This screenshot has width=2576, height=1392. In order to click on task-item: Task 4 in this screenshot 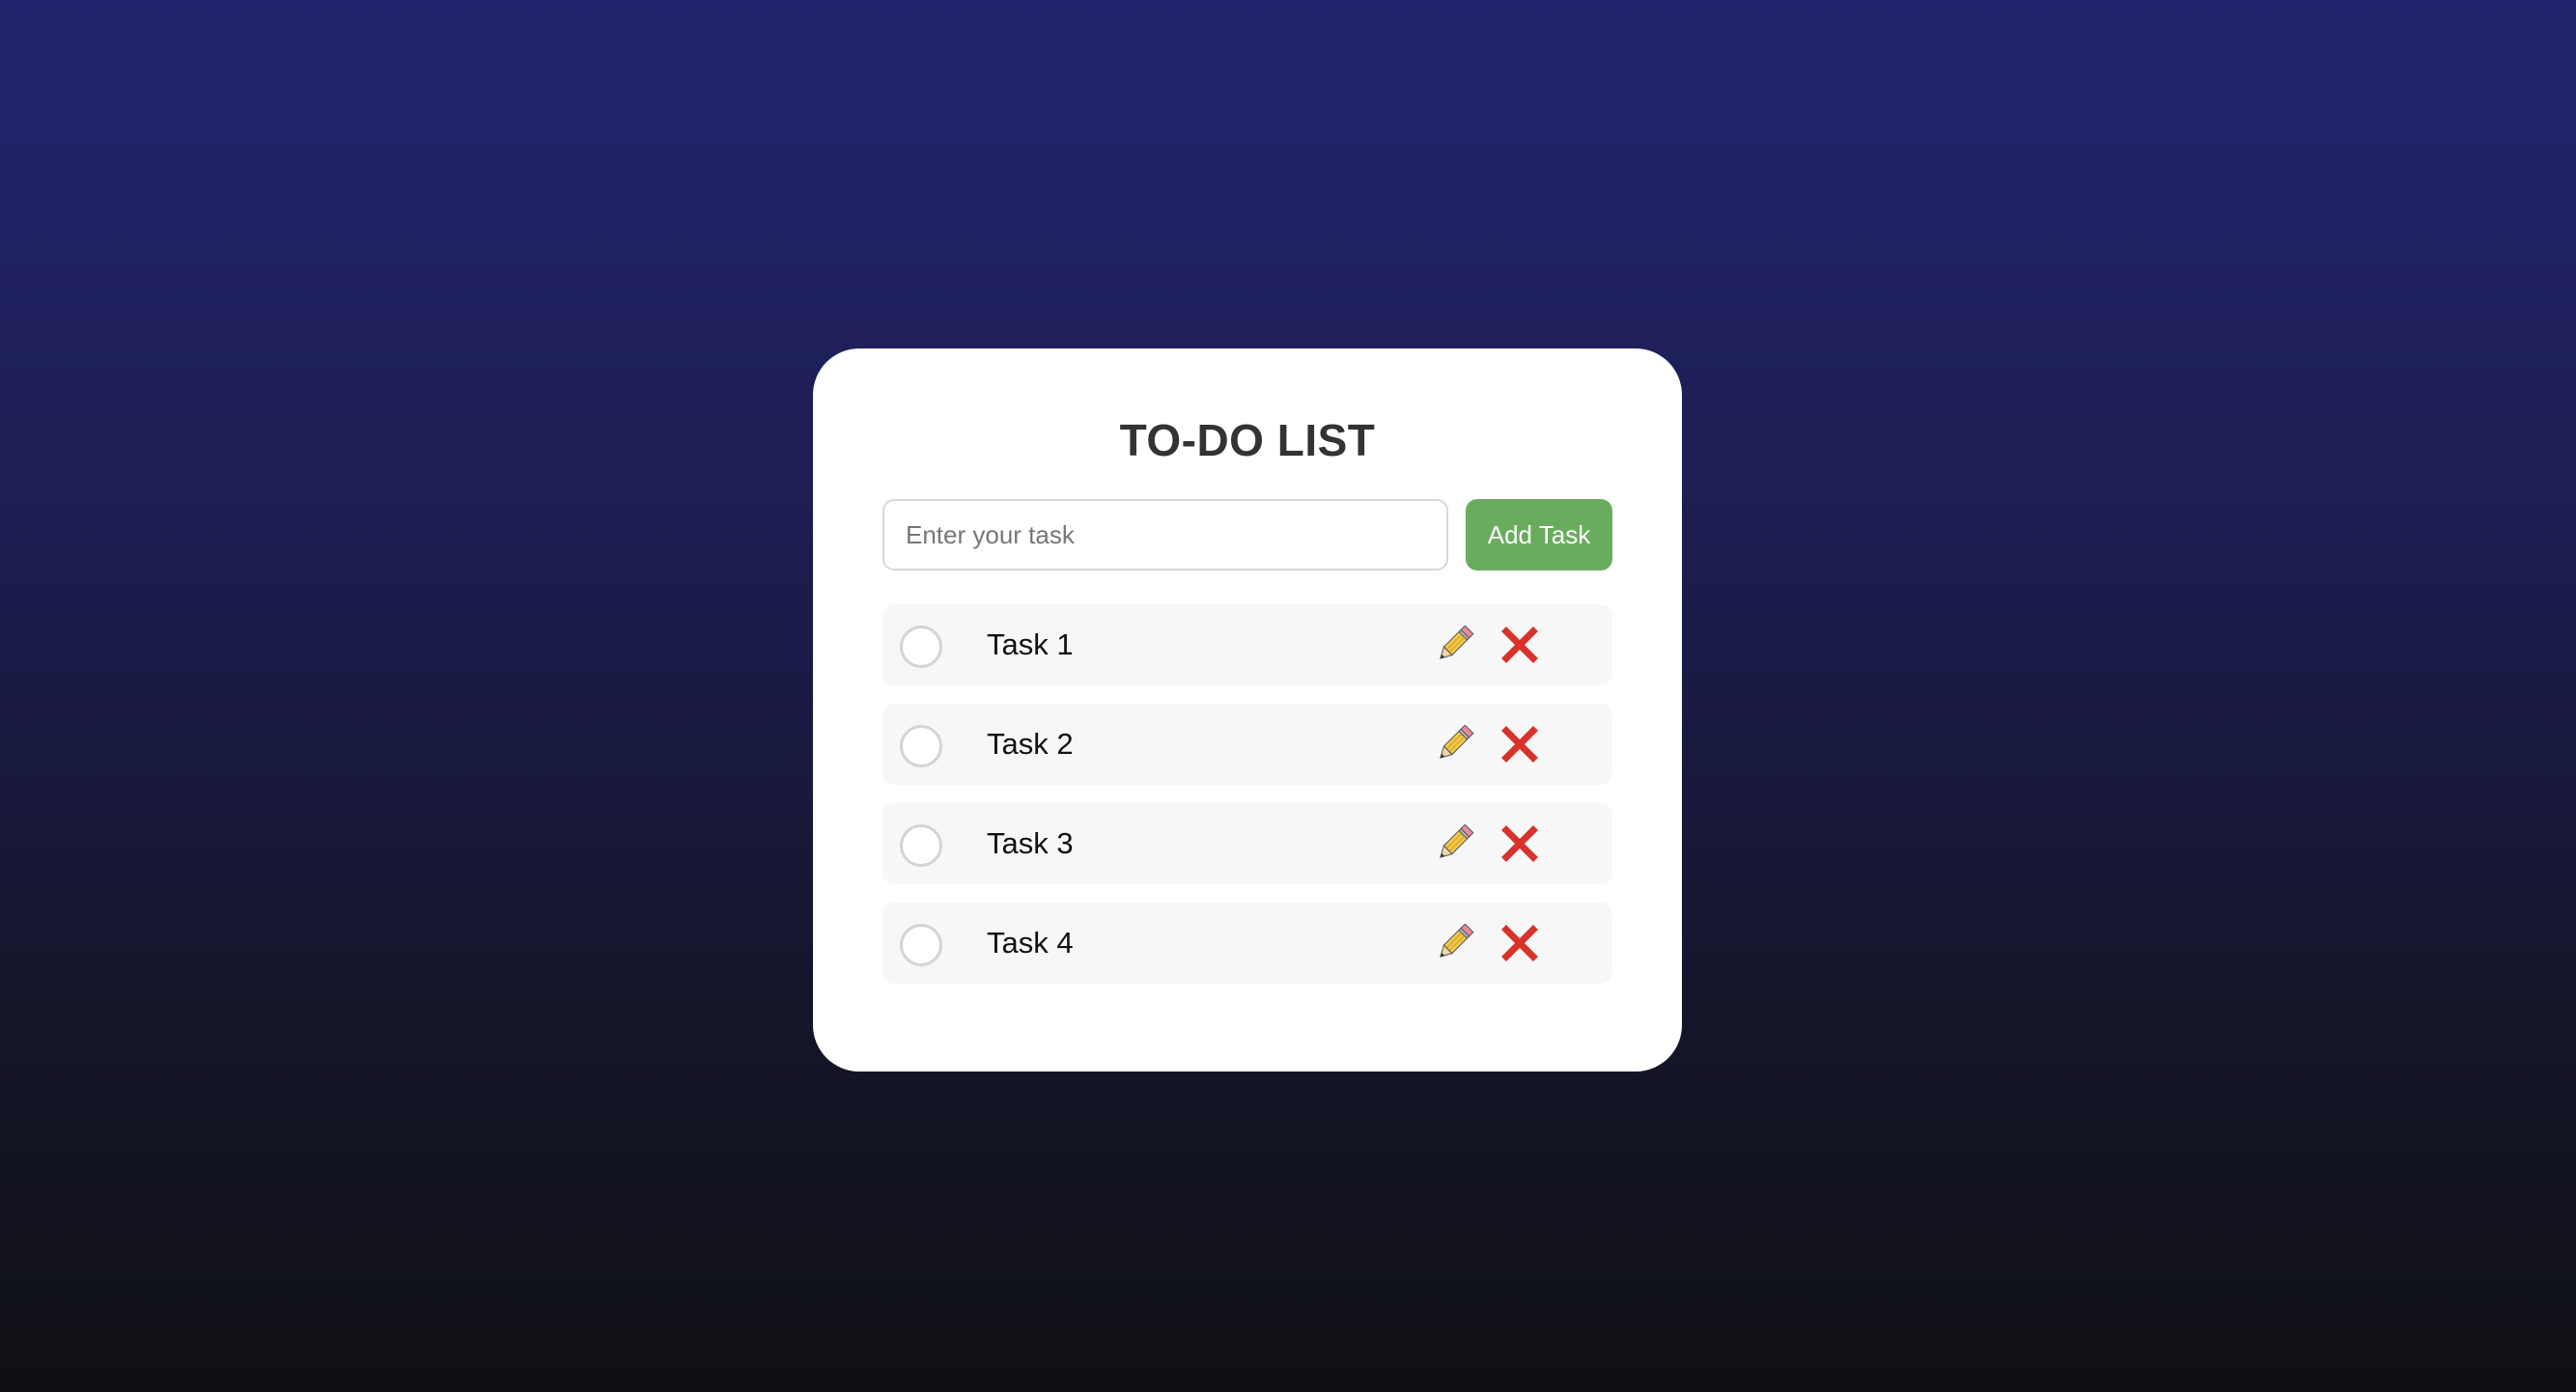, I will do `click(1247, 944)`.